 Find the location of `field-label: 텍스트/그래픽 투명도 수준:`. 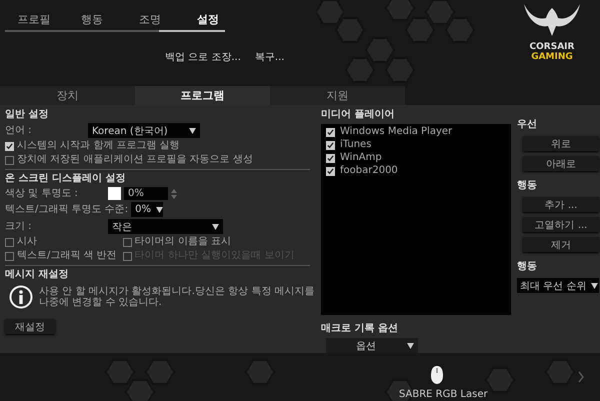

field-label: 텍스트/그래픽 투명도 수준: is located at coordinates (66, 210).